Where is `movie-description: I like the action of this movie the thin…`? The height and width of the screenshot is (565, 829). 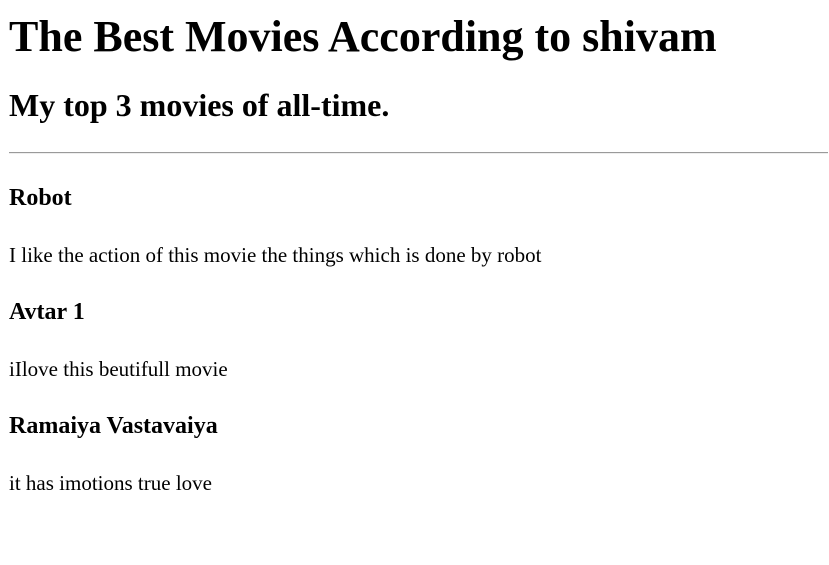
movie-description: I like the action of this movie the thin… is located at coordinates (275, 255).